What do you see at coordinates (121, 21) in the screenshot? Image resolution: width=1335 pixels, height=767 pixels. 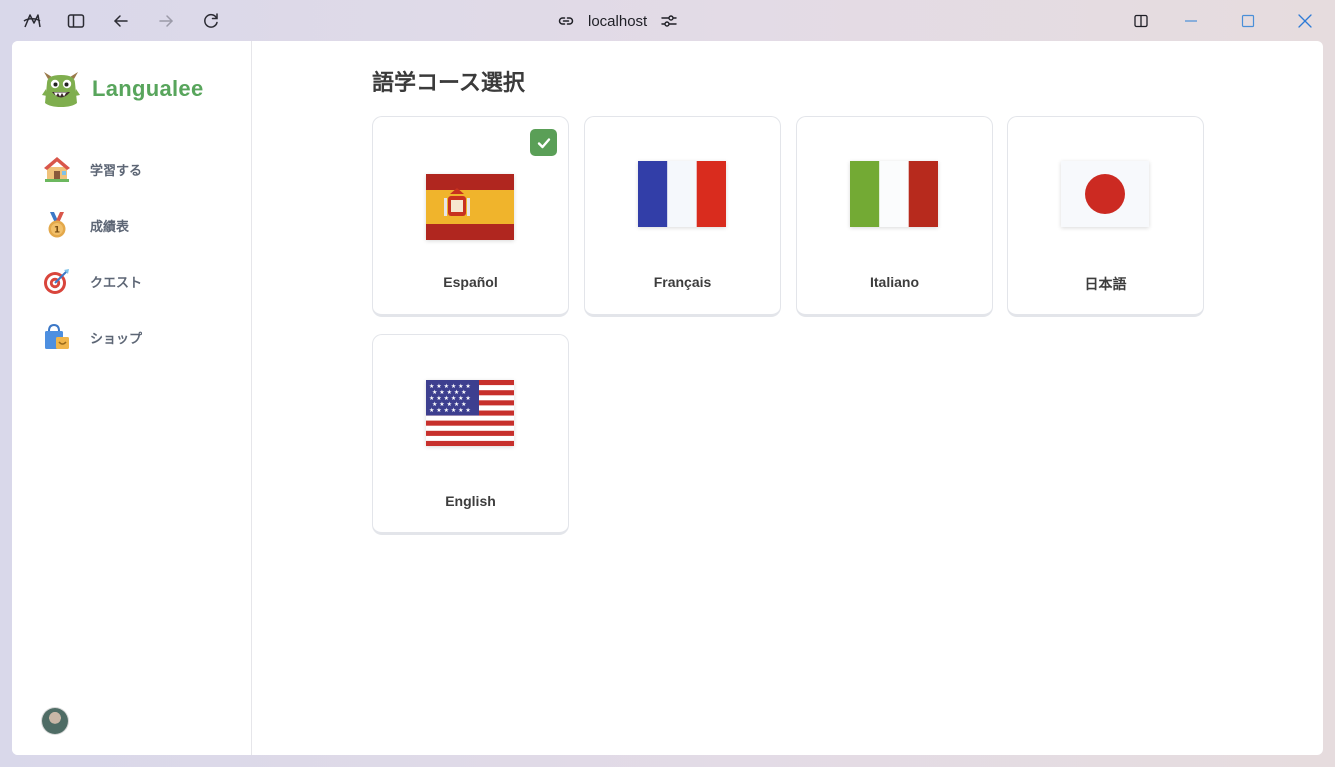 I see `back-arrow-icon` at bounding box center [121, 21].